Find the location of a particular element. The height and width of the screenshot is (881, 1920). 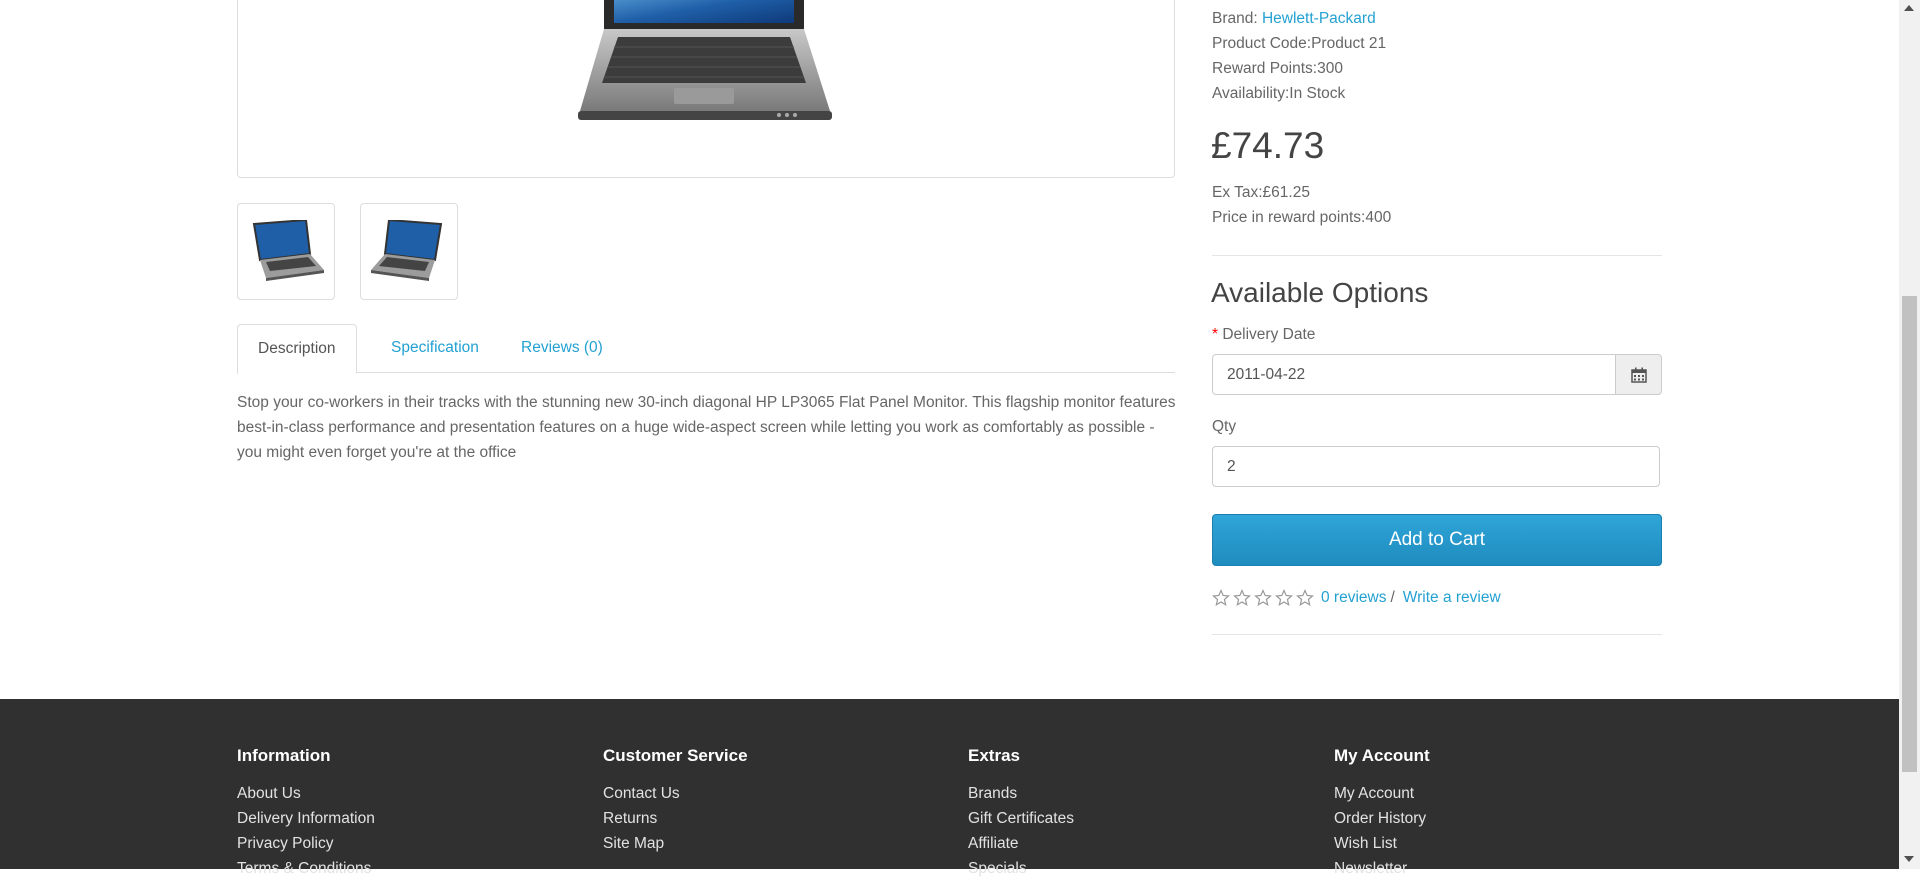

main-product-image is located at coordinates (706, 89).